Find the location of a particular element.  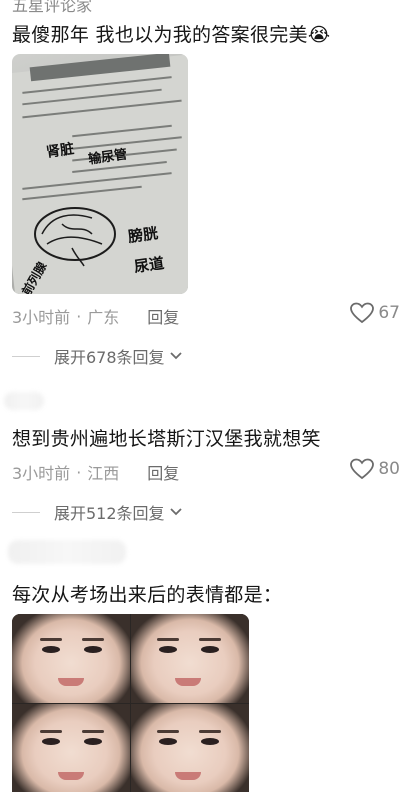

expand-replies: 展开678条回复 is located at coordinates (97, 356).